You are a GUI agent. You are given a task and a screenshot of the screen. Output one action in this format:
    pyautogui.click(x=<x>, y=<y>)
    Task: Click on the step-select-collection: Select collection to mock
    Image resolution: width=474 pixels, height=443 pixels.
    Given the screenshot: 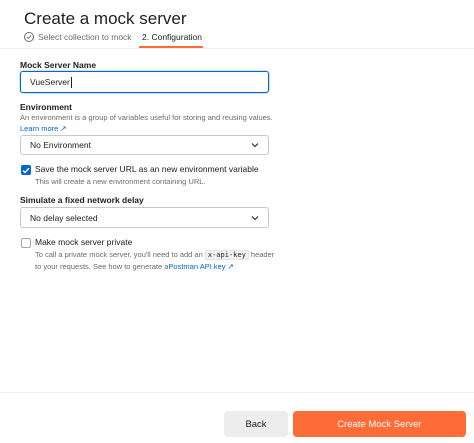 What is the action you would take?
    pyautogui.click(x=78, y=37)
    